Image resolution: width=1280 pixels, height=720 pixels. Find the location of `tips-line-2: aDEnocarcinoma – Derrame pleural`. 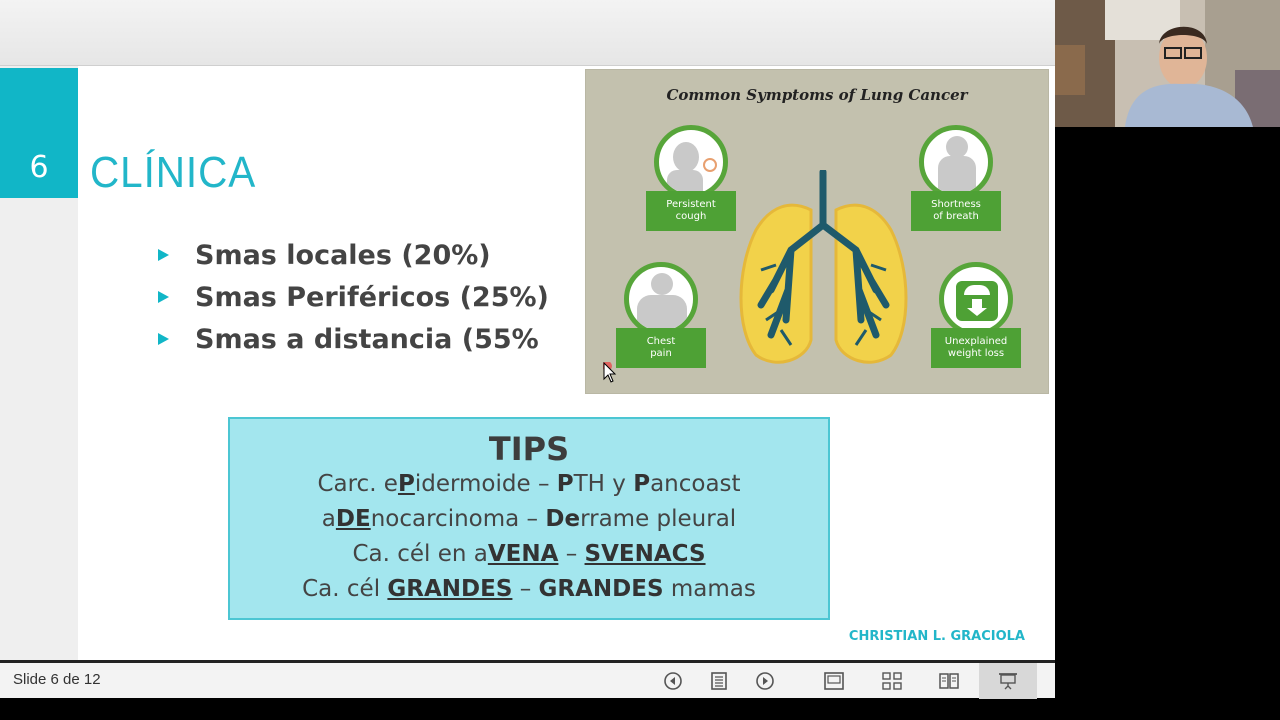

tips-line-2: aDEnocarcinoma – Derrame pleural is located at coordinates (529, 519).